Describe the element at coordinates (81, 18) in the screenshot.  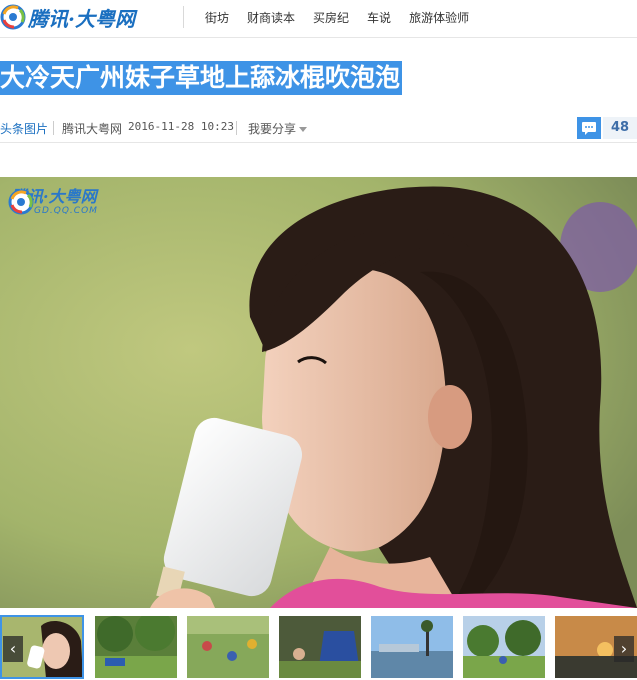
I see `logo-text: 腾讯·大粤网` at that location.